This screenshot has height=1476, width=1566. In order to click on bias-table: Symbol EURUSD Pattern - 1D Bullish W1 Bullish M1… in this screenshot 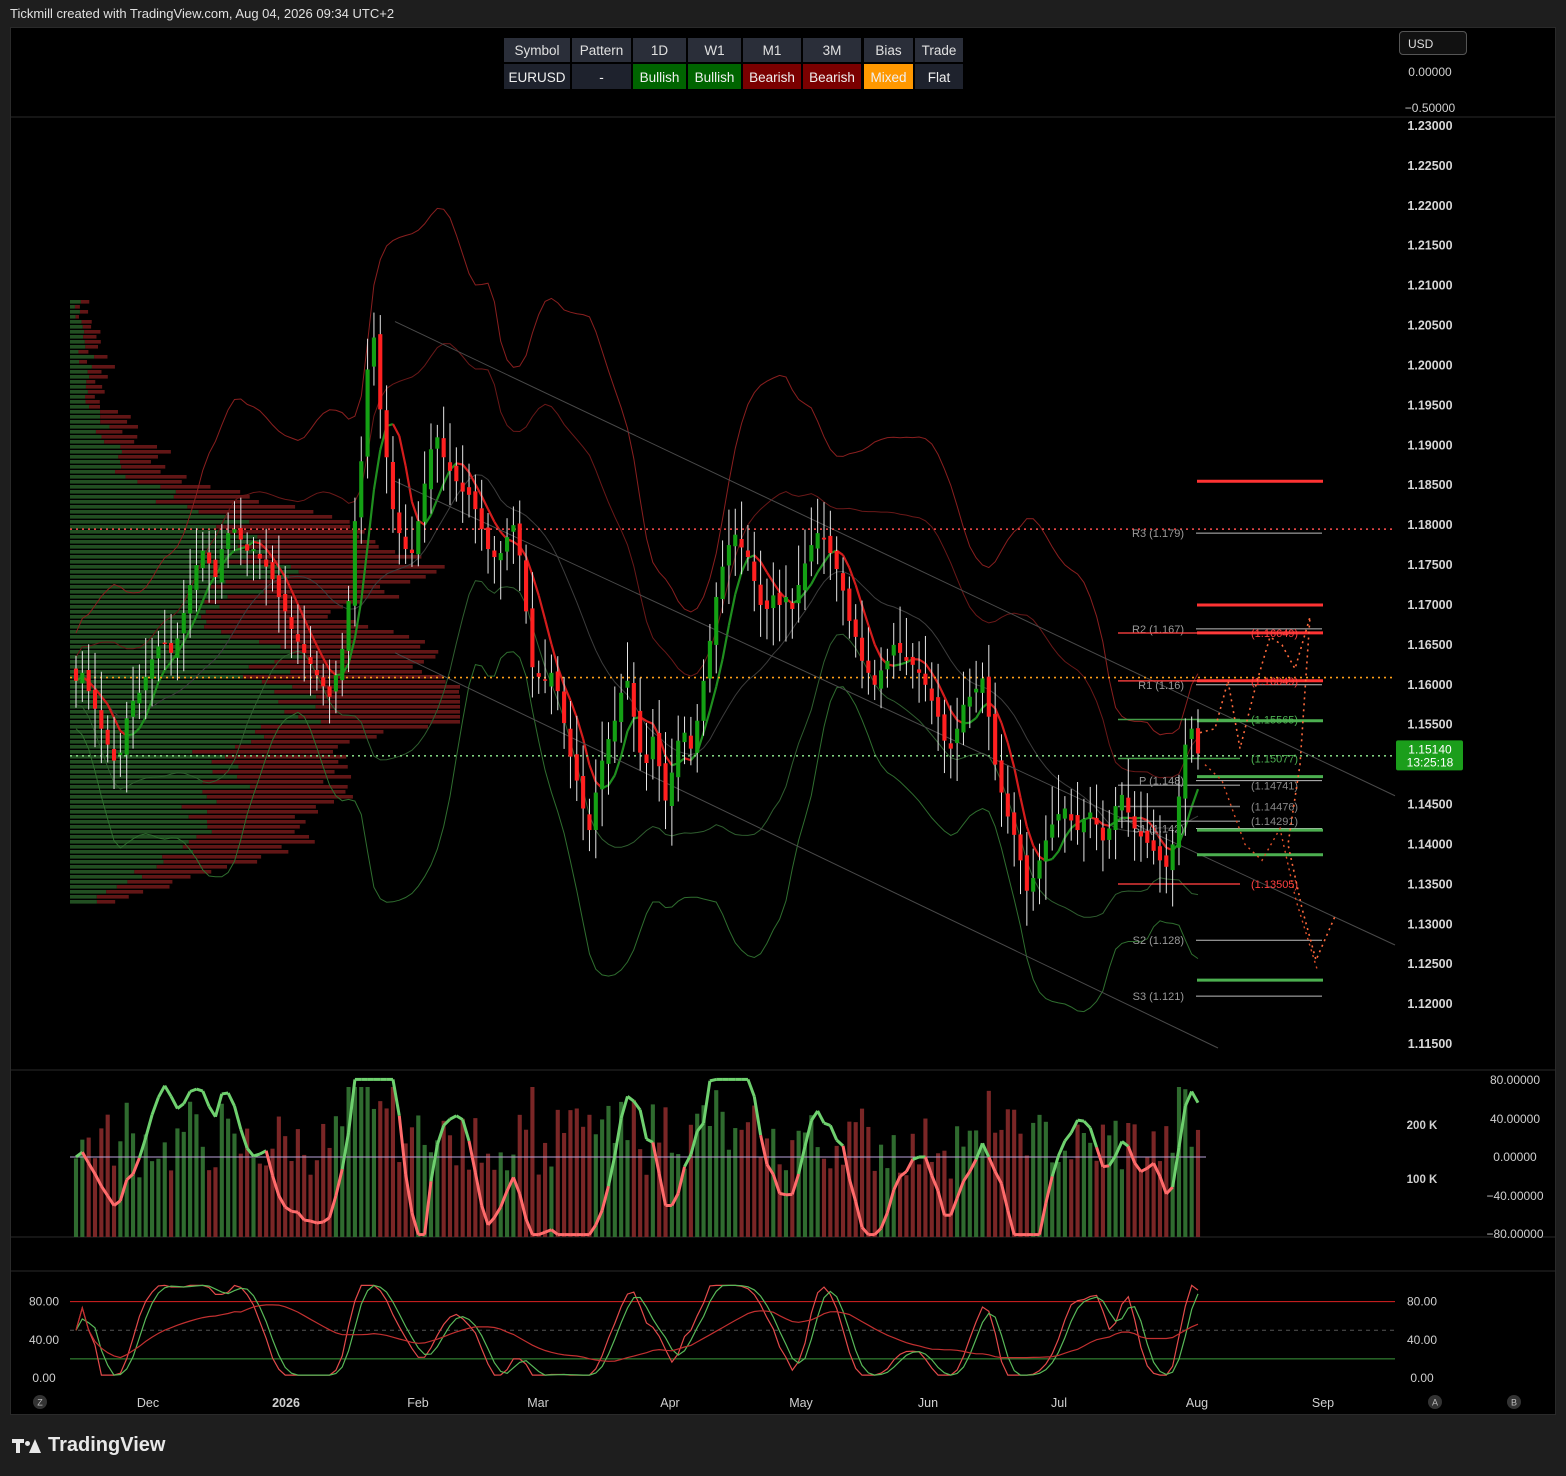, I will do `click(733, 63)`.